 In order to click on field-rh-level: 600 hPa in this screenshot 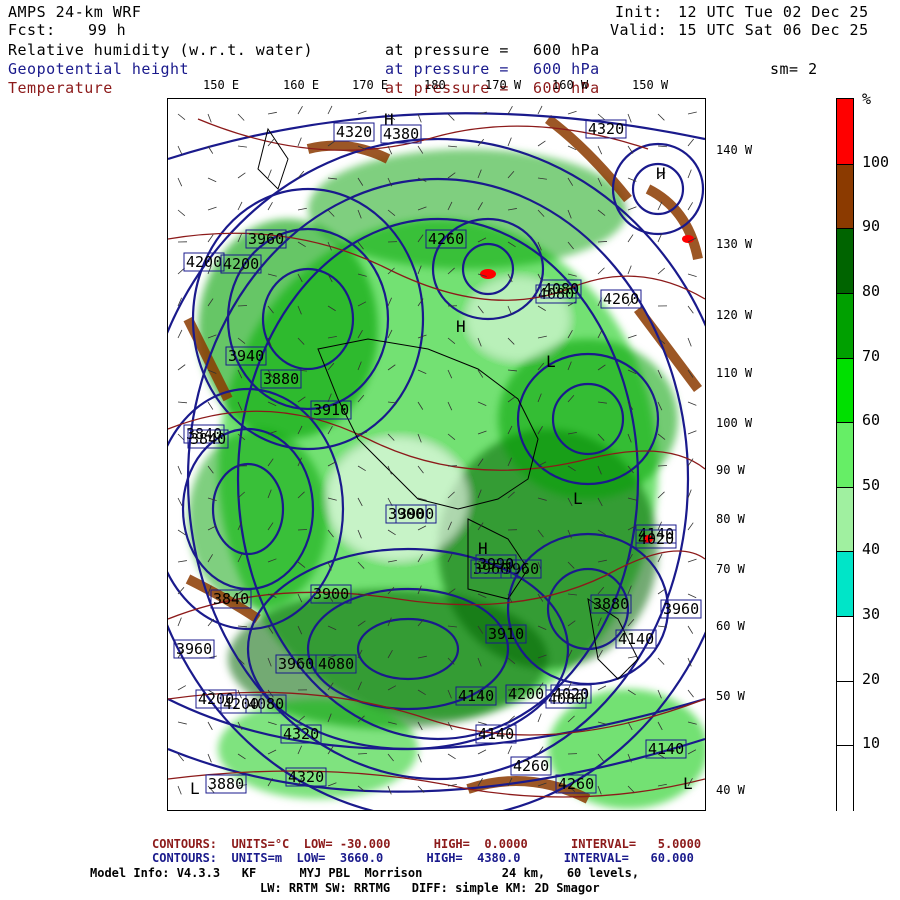, I will do `click(566, 50)`.